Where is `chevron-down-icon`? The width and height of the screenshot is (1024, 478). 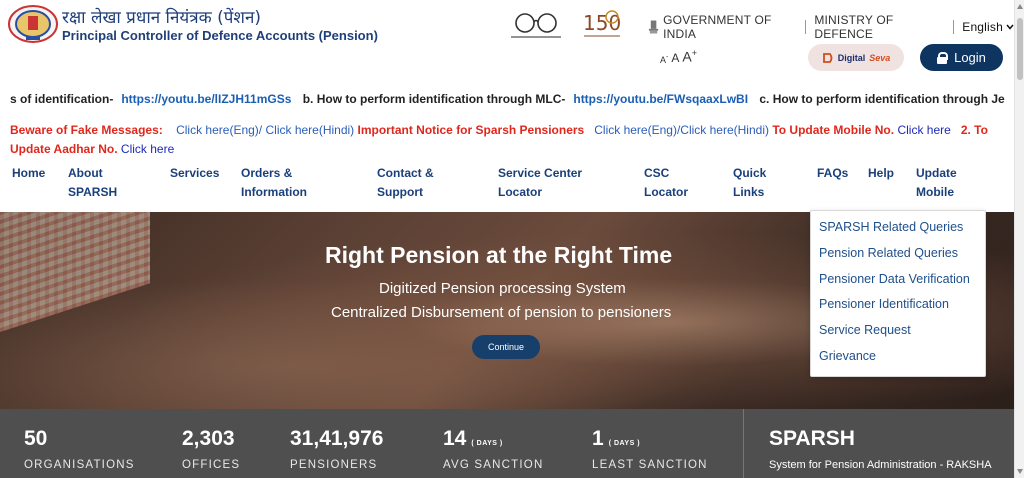 chevron-down-icon is located at coordinates (1010, 27).